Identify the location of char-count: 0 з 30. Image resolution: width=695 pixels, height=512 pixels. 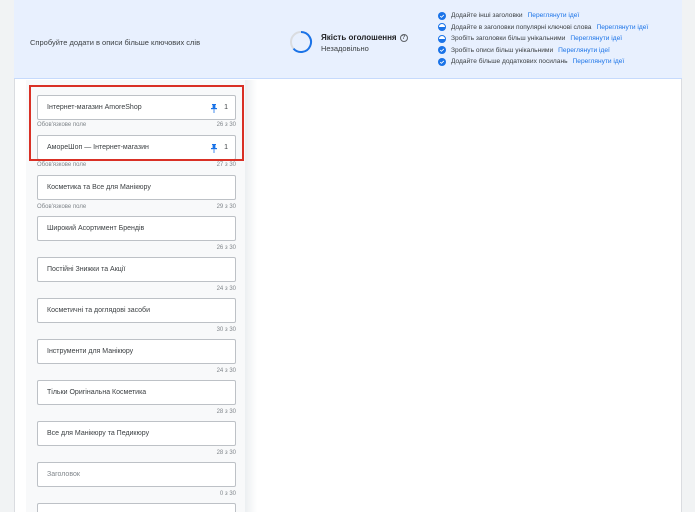
(227, 494).